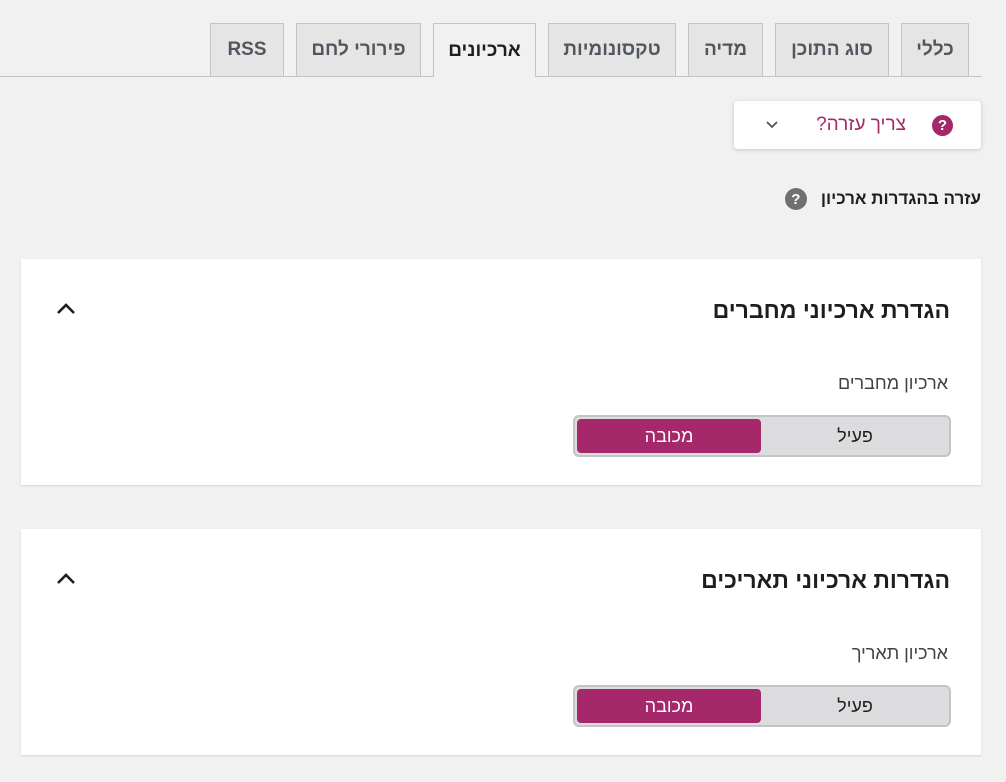  I want to click on tab-general: כללי, so click(935, 49).